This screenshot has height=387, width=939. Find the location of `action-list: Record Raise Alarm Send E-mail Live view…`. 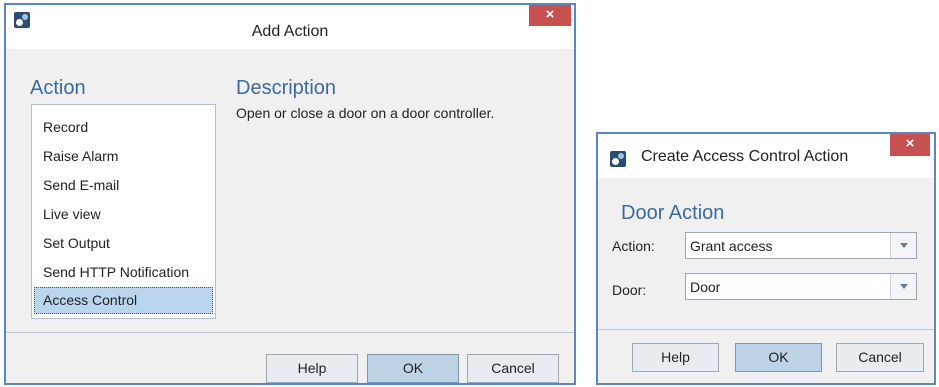

action-list: Record Raise Alarm Send E-mail Live view… is located at coordinates (123, 211).